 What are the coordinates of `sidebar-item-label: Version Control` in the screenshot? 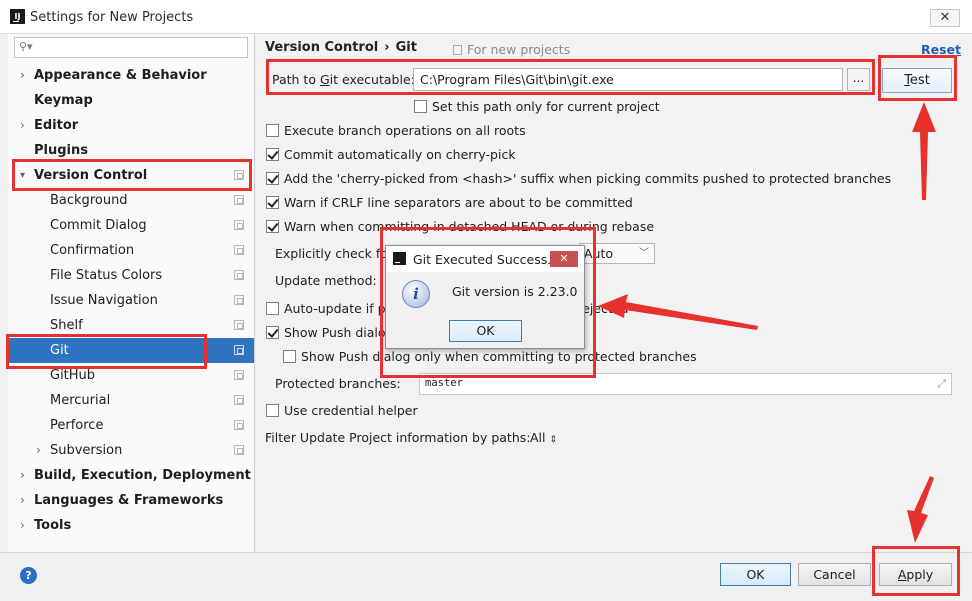 It's located at (91, 175).